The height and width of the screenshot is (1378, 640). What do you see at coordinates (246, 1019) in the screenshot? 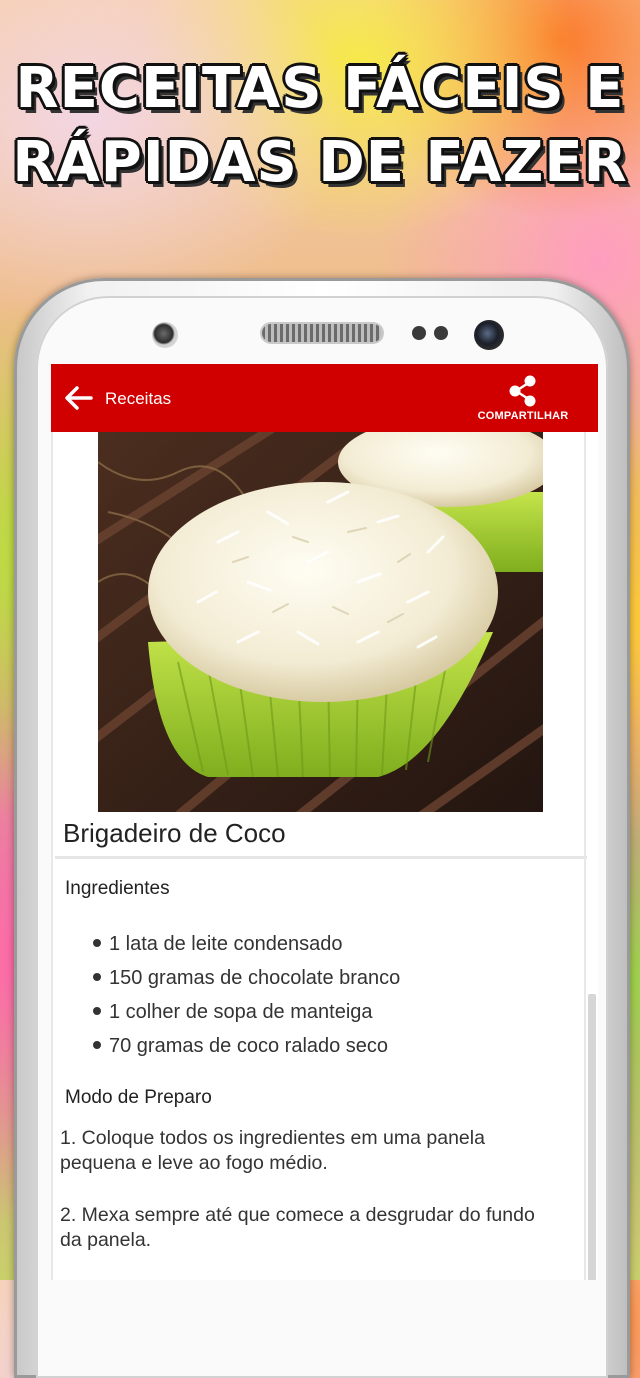
I see `ingredient-item: 1 colher de sopa de manteiga` at bounding box center [246, 1019].